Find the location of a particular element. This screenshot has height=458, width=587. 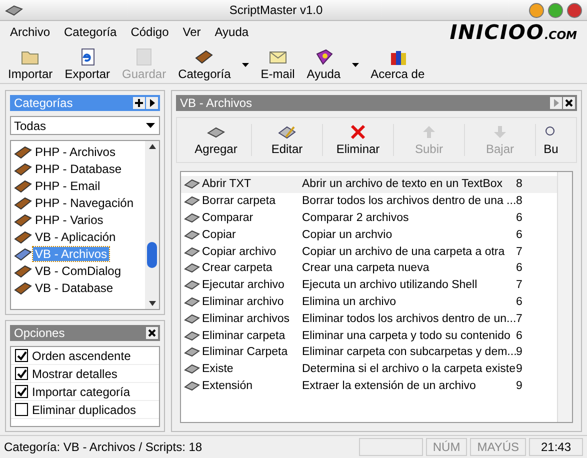

checkbox-label: Orden ascendente is located at coordinates (81, 355).